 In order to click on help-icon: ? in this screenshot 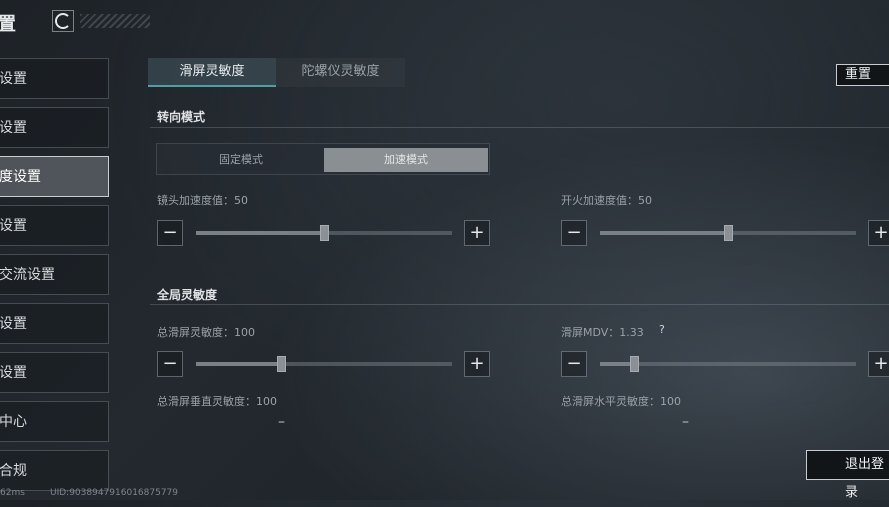, I will do `click(662, 329)`.